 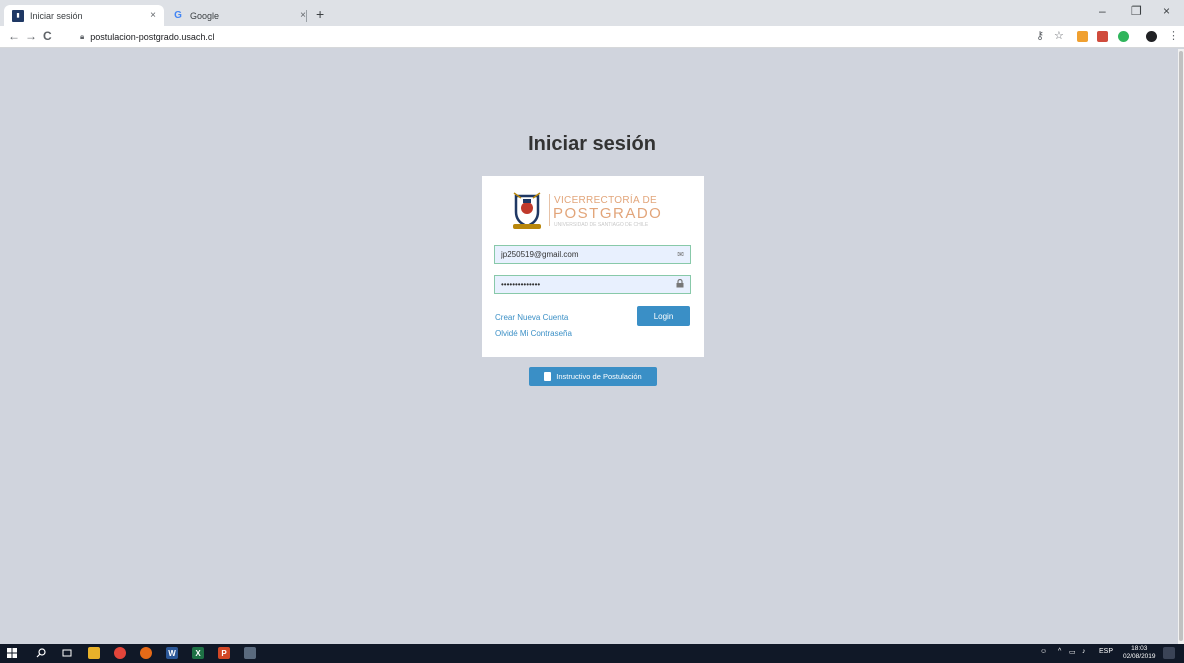 What do you see at coordinates (153, 15) in the screenshot?
I see `tab-close-icon: ×` at bounding box center [153, 15].